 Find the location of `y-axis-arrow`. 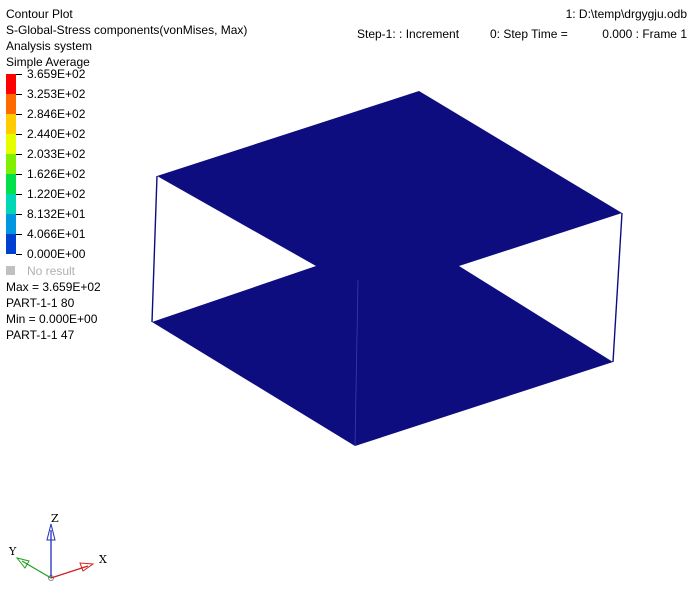

y-axis-arrow is located at coordinates (22, 563).